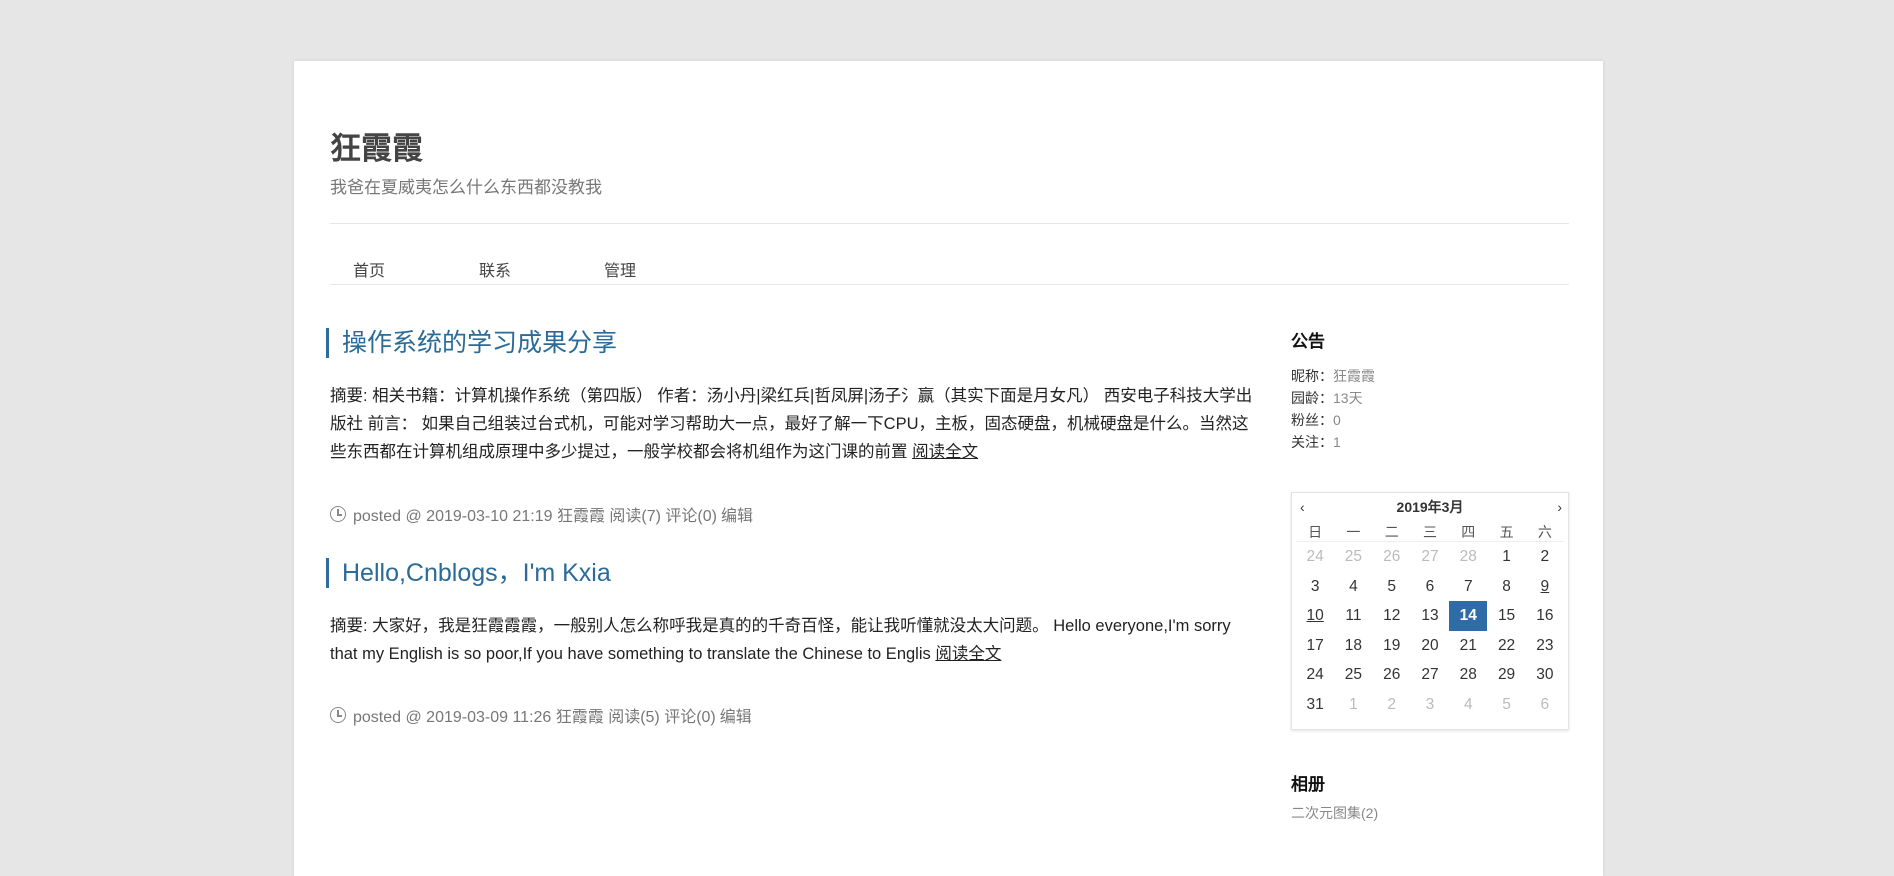 The width and height of the screenshot is (1894, 876). I want to click on weekday-label: 一, so click(1353, 532).